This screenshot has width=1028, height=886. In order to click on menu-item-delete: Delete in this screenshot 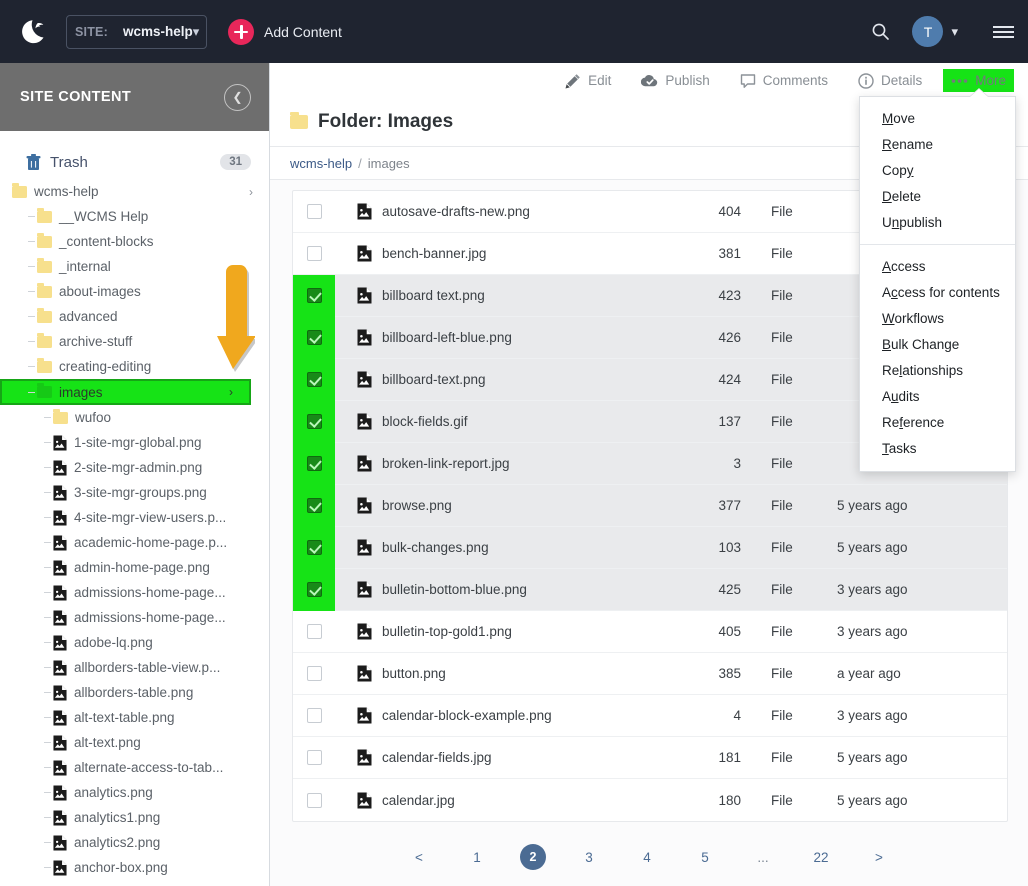, I will do `click(937, 197)`.